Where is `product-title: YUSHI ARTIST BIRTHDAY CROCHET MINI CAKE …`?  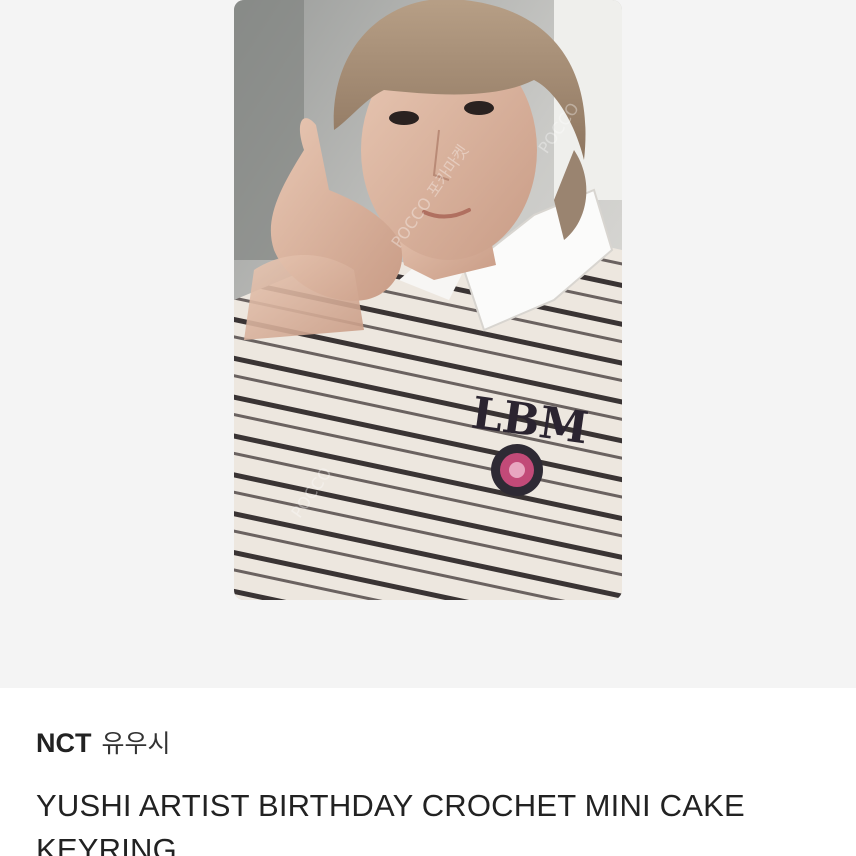 product-title: YUSHI ARTIST BIRTHDAY CROCHET MINI CAKE … is located at coordinates (390, 822).